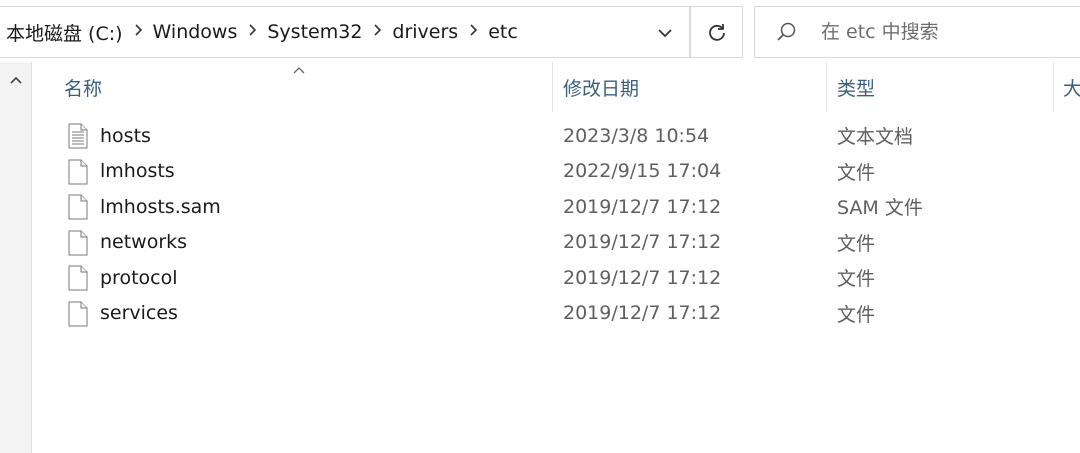 This screenshot has height=453, width=1080. What do you see at coordinates (1071, 87) in the screenshot?
I see `column-header-size: 大` at bounding box center [1071, 87].